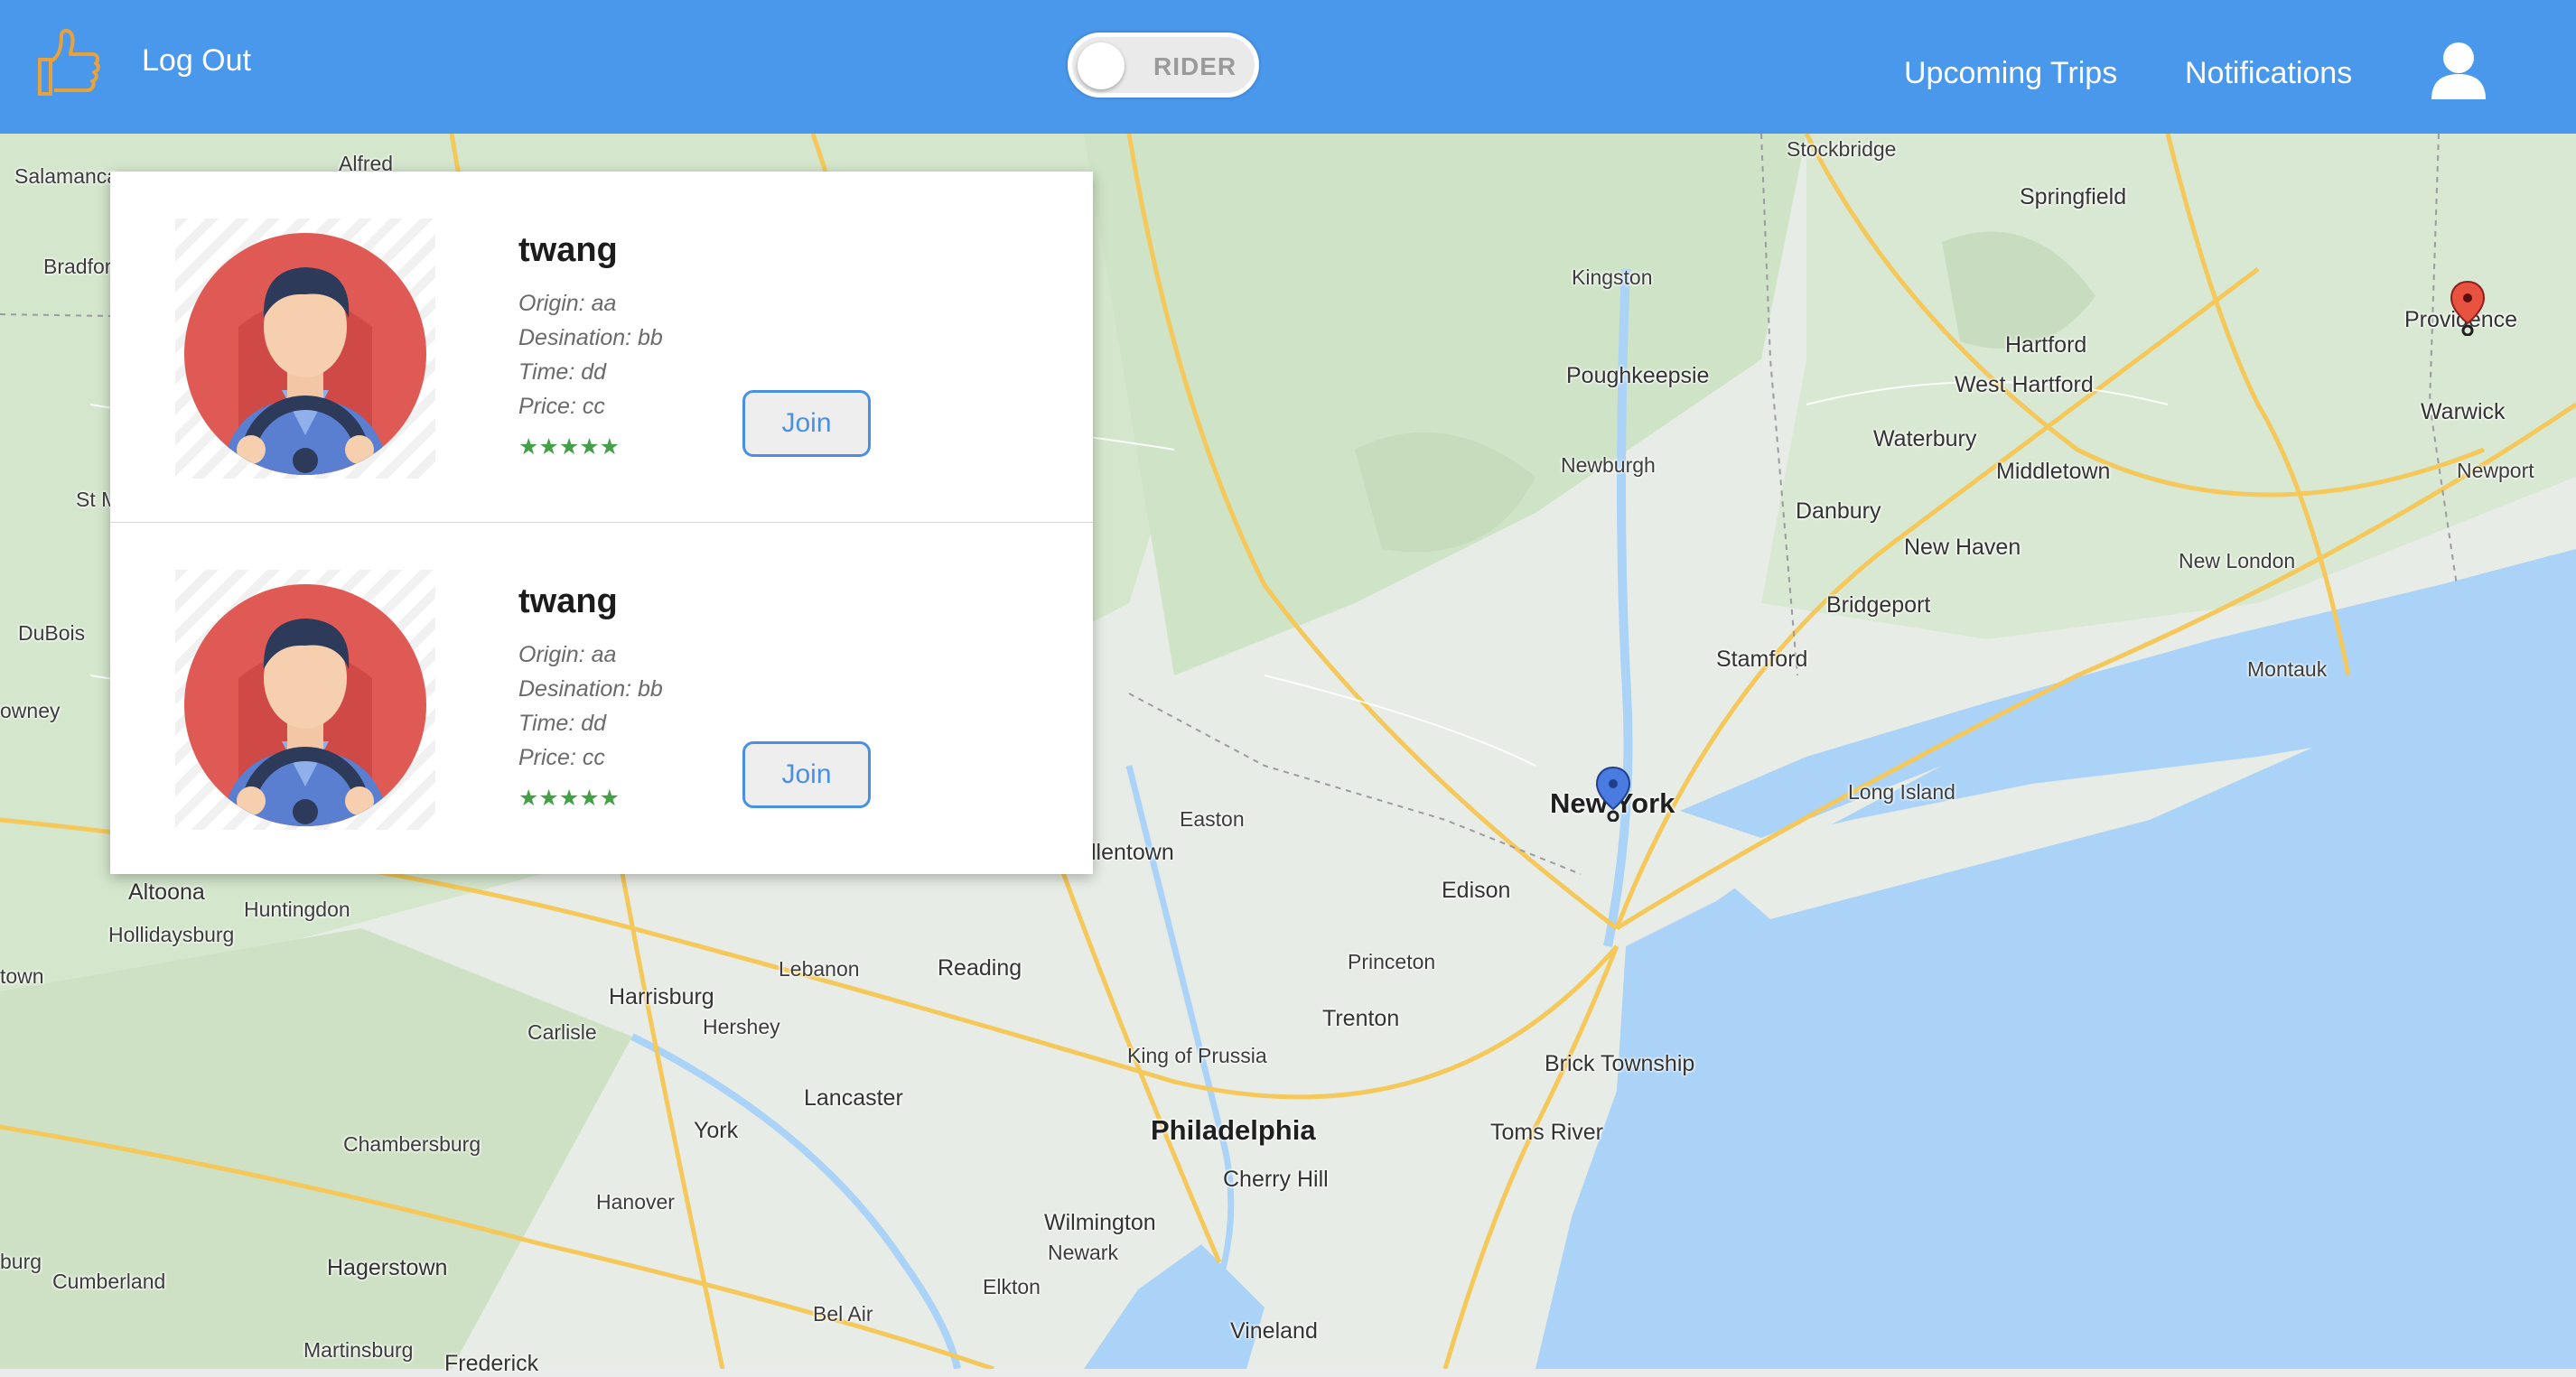 This screenshot has width=2576, height=1377. I want to click on map-label: Carlisle, so click(562, 1032).